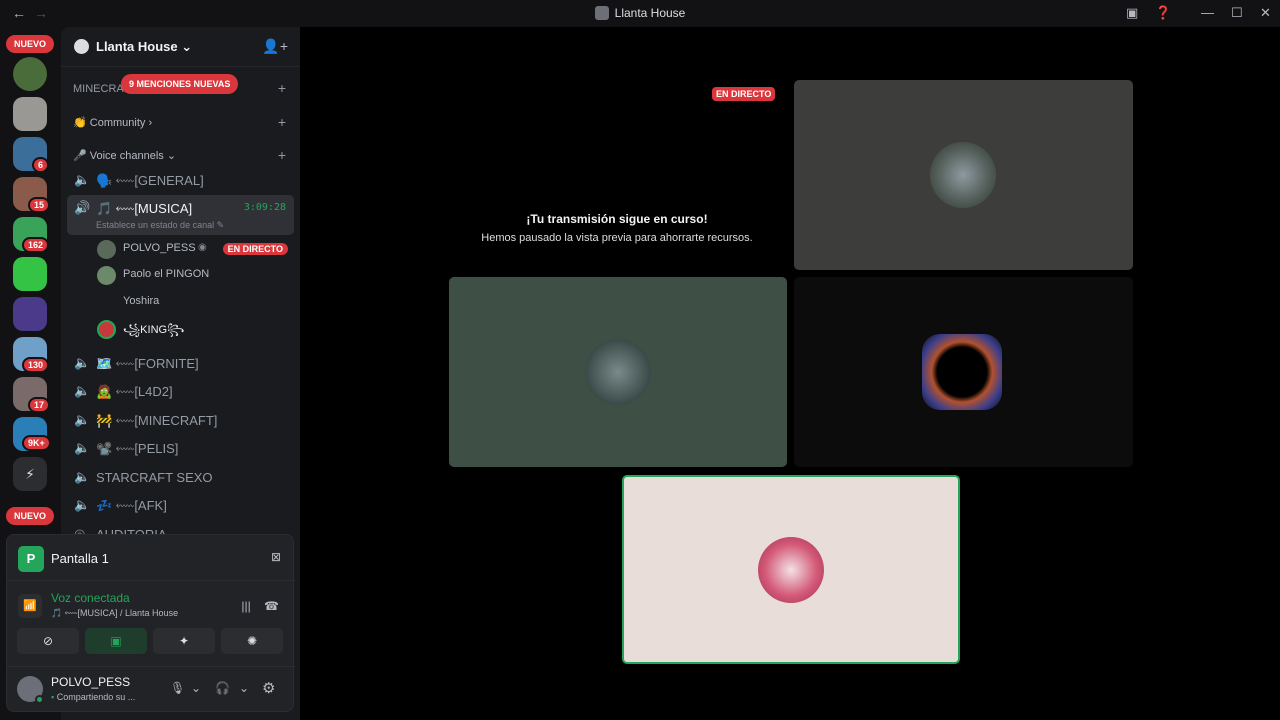  What do you see at coordinates (271, 606) in the screenshot?
I see `disconnect-icon: ☎` at bounding box center [271, 606].